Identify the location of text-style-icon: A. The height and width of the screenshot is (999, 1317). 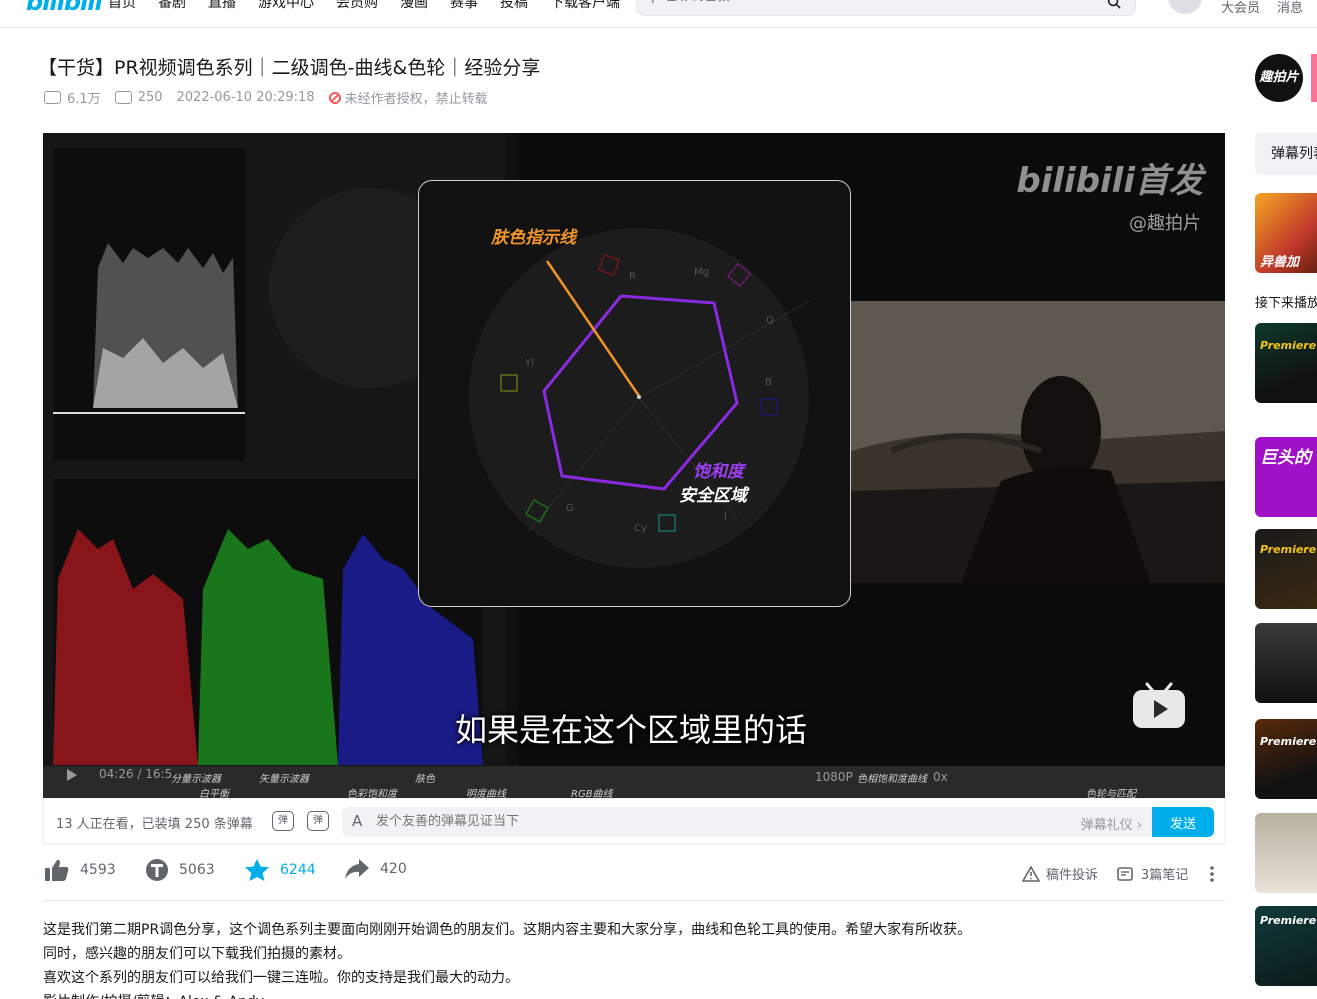
(357, 821).